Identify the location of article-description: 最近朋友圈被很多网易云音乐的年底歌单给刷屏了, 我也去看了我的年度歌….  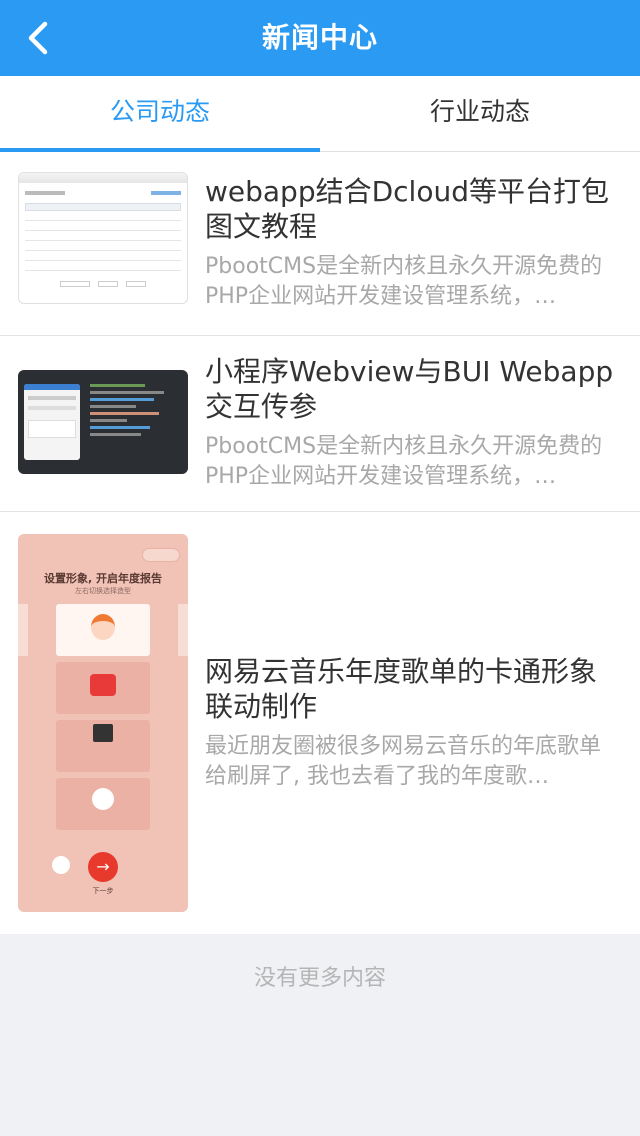
(403, 761).